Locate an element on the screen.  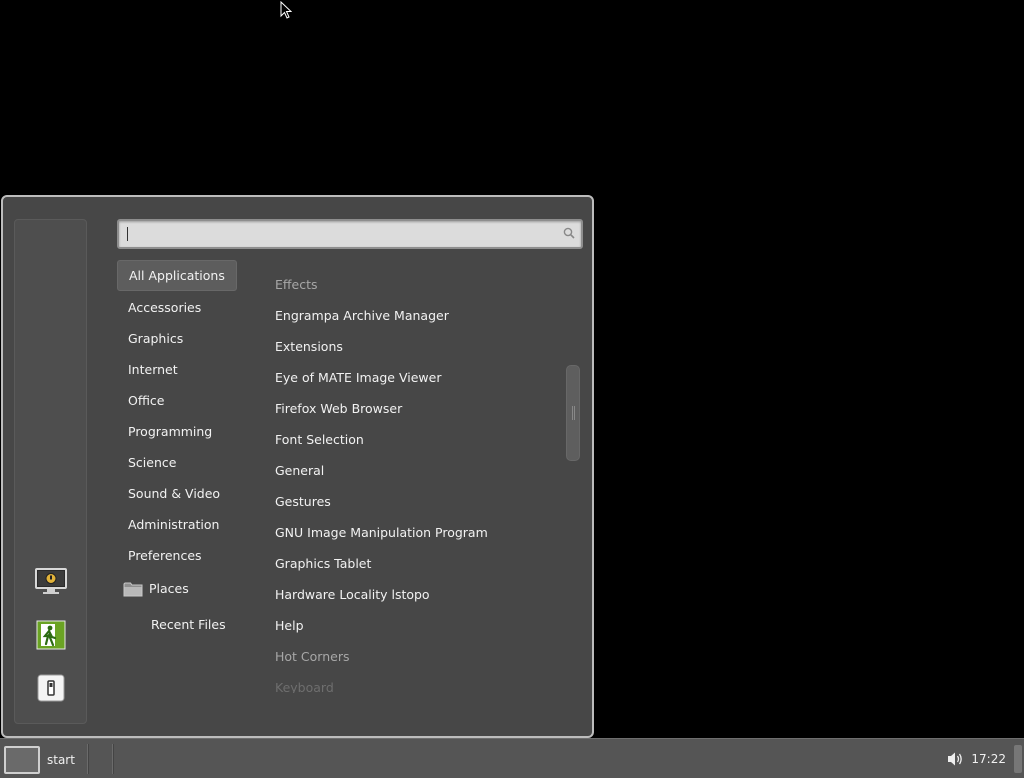
mouse-cursor-icon is located at coordinates (286, 10).